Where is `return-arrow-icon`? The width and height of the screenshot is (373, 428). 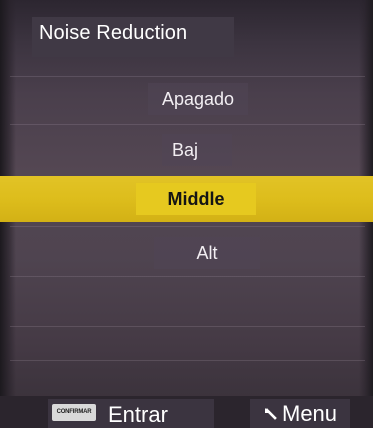 return-arrow-icon is located at coordinates (271, 414).